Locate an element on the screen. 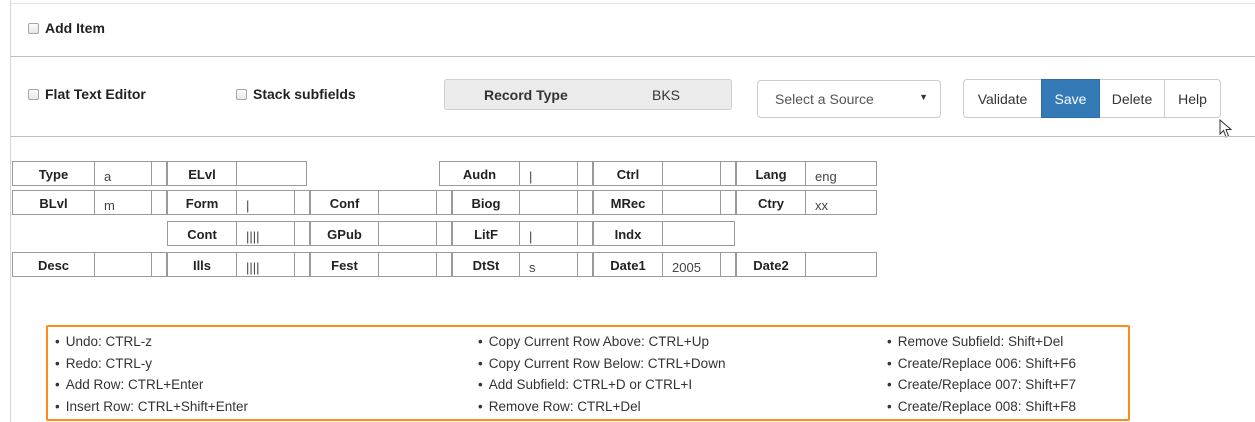 This screenshot has height=422, width=1255. stack-subfields-option: Stack subfields is located at coordinates (296, 94).